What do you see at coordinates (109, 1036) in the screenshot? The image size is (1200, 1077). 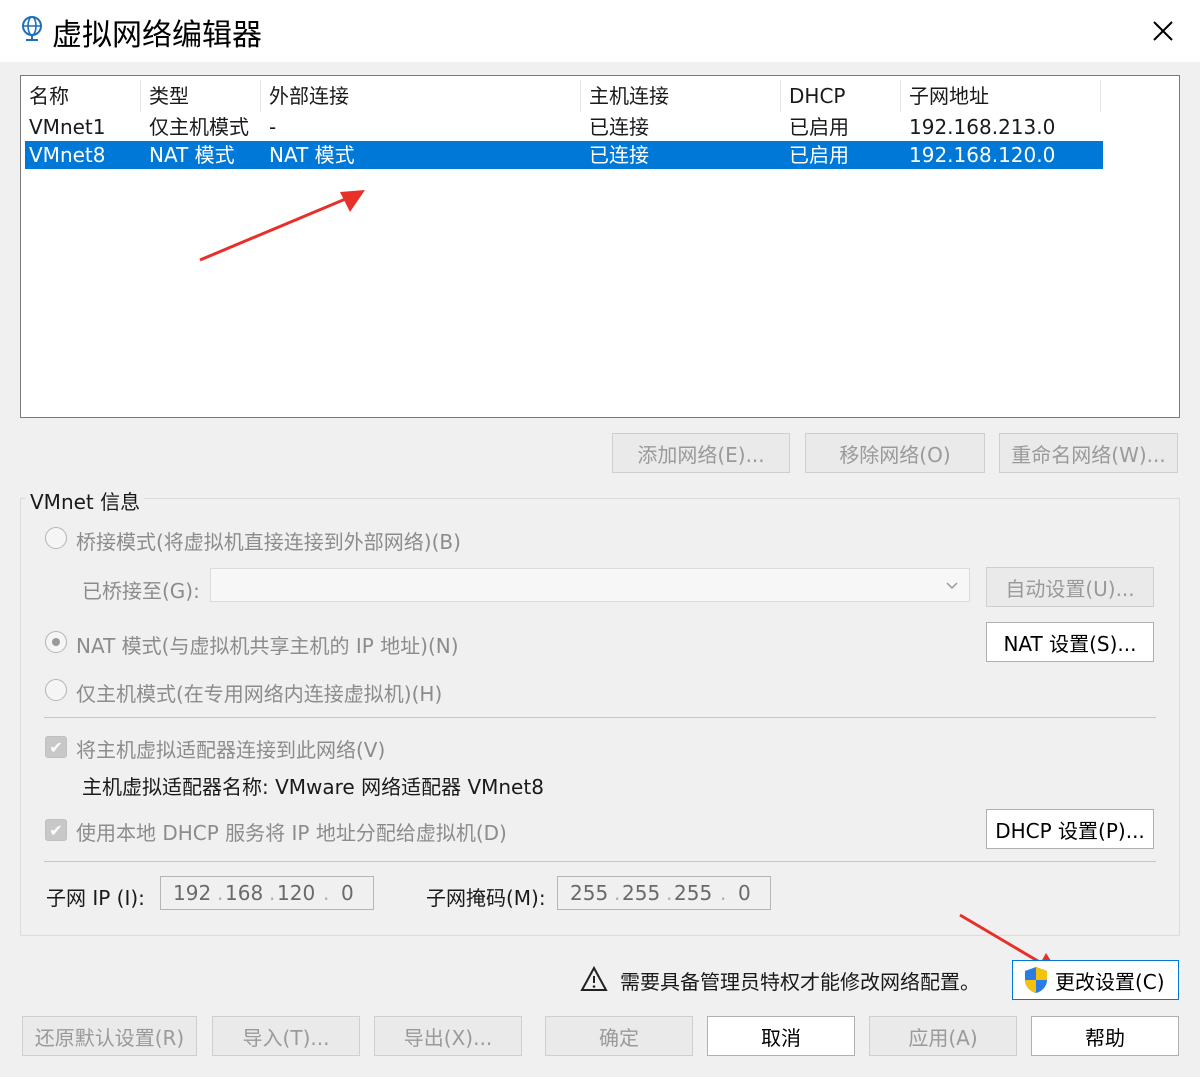 I see `restore-defaults-button: 还原默认设置(R)` at bounding box center [109, 1036].